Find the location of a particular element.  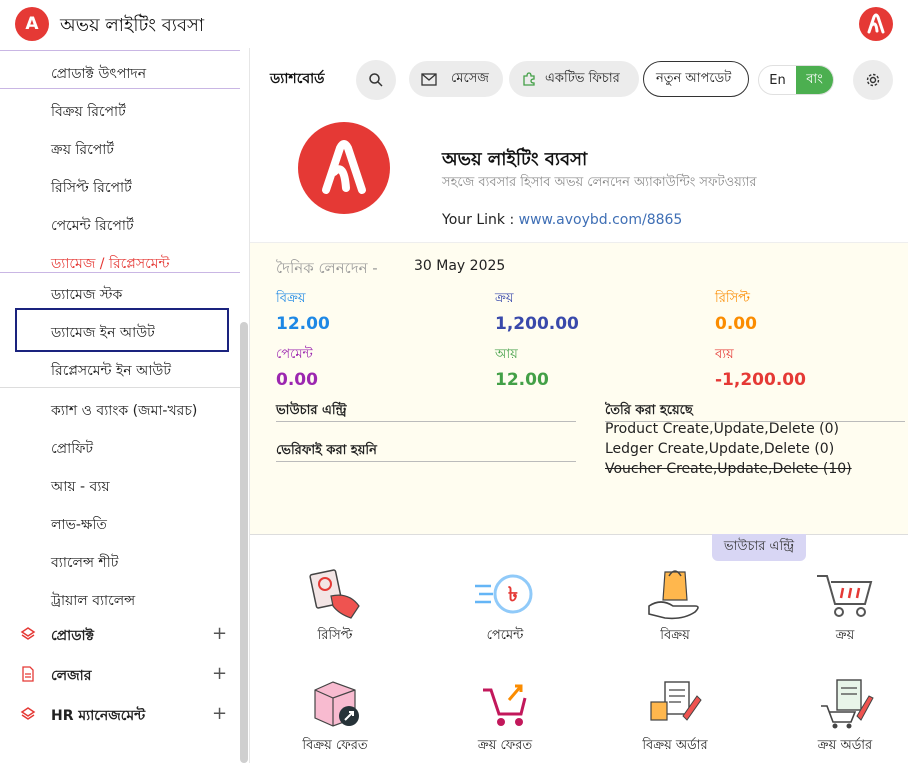

group-label: লেজার is located at coordinates (71, 676).